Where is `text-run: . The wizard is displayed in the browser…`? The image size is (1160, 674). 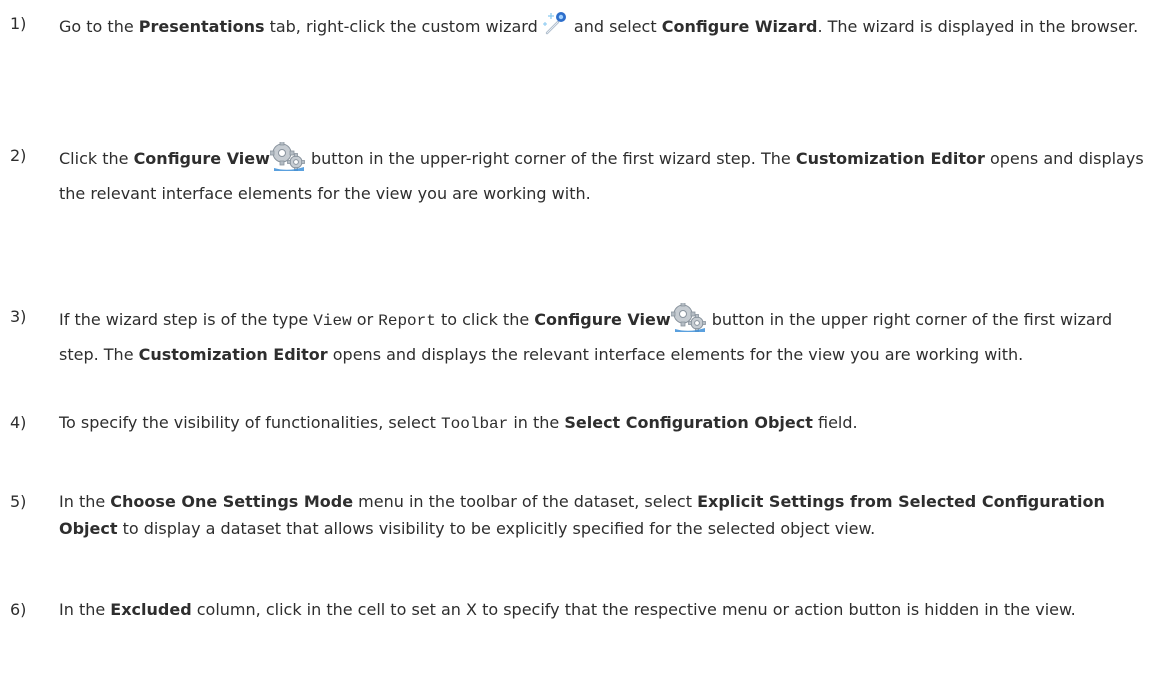
text-run: . The wizard is displayed in the browser… is located at coordinates (978, 26).